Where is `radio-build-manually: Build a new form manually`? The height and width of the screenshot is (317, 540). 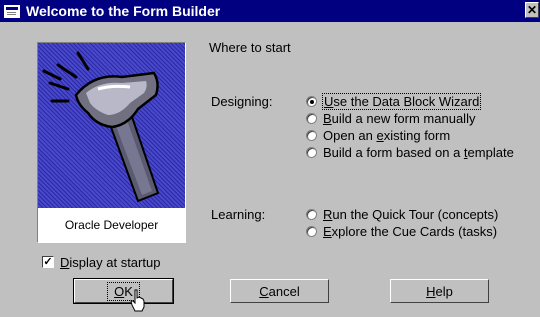 radio-build-manually: Build a new form manually is located at coordinates (390, 118).